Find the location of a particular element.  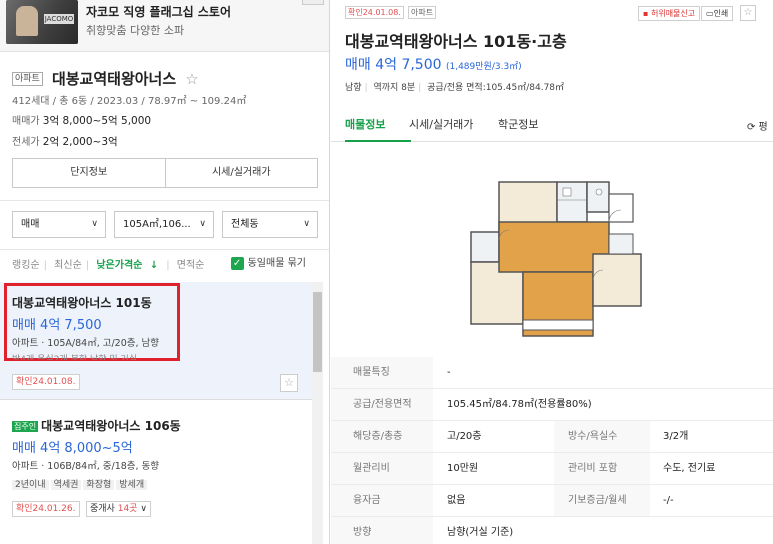

deal-type-value: 매매 is located at coordinates (30, 224).